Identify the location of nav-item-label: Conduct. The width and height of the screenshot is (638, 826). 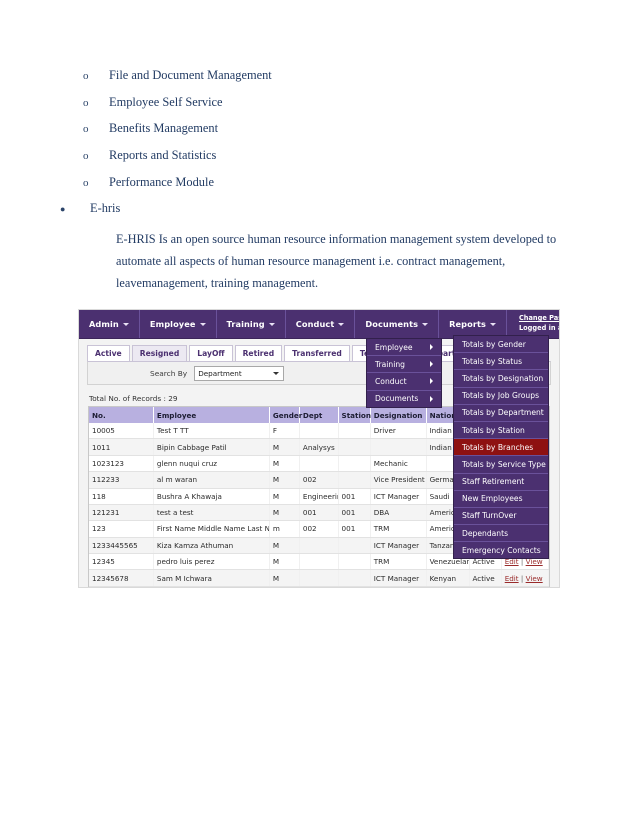
(315, 324).